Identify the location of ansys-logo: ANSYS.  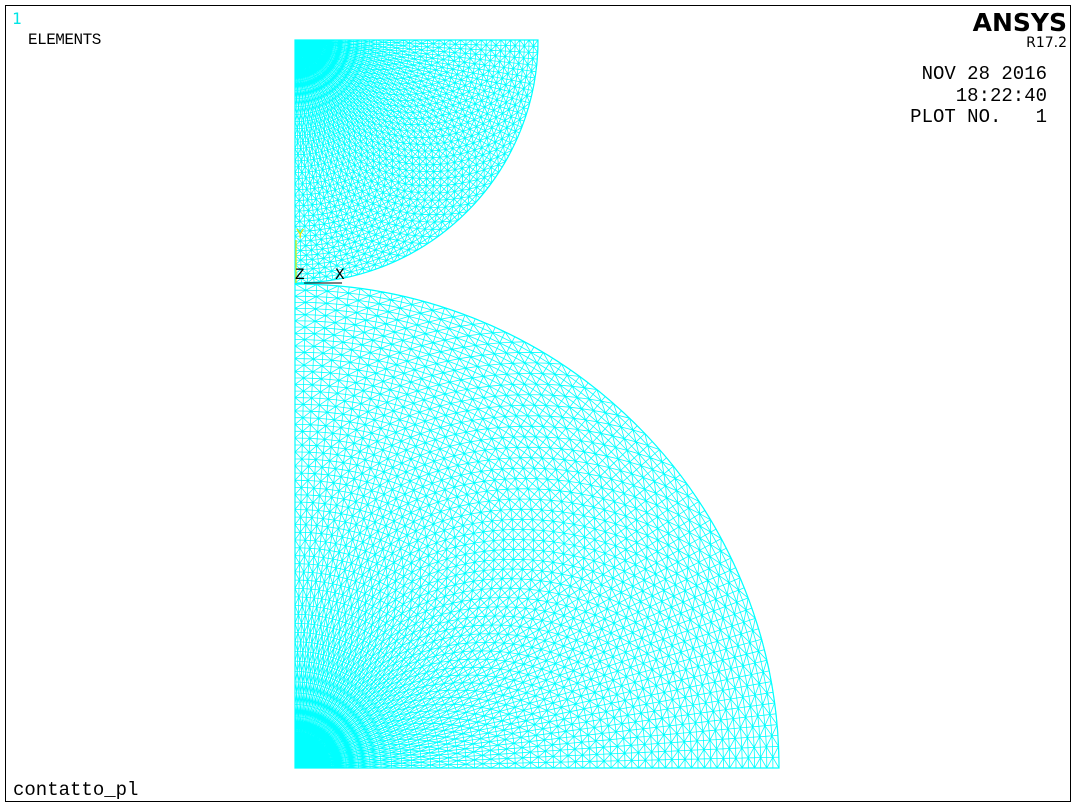
(1019, 22).